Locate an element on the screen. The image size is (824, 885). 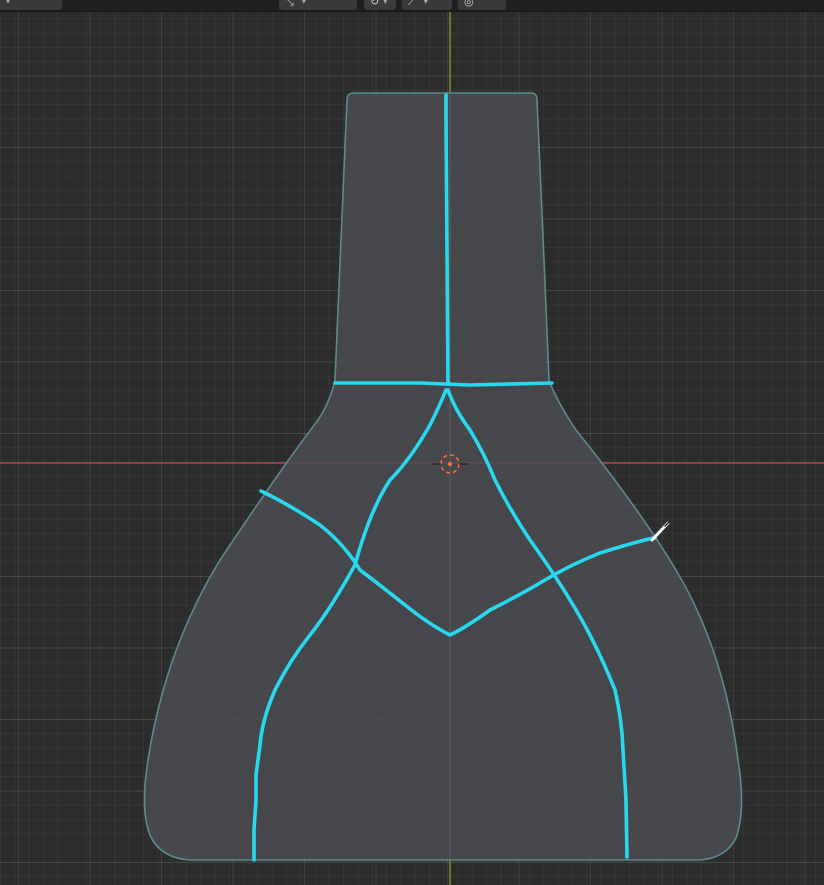
mode-dropdown: ▾ is located at coordinates (31, 5).